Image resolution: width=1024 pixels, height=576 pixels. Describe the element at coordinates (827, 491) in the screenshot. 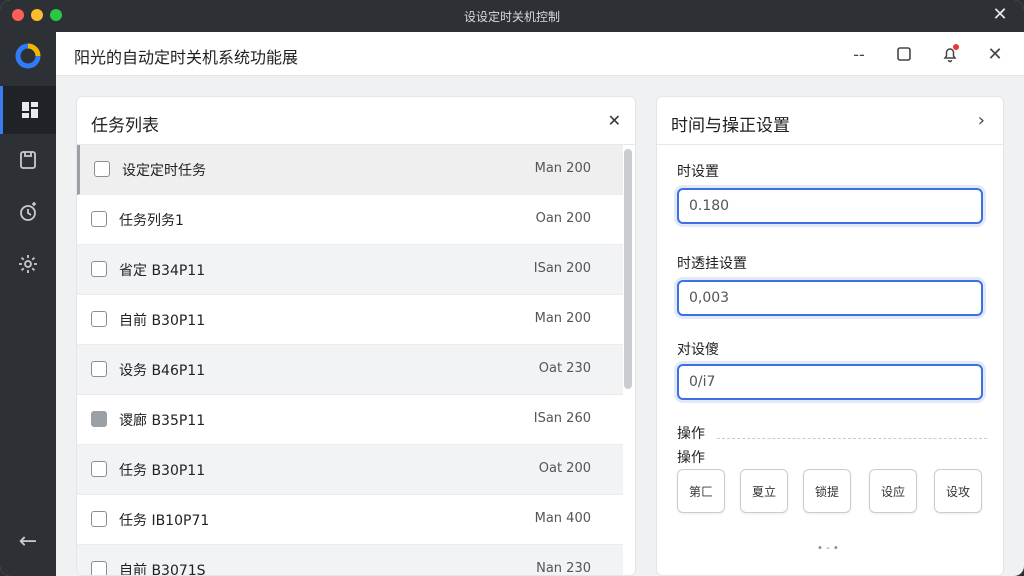

I see `op-button-3: 锁提` at that location.